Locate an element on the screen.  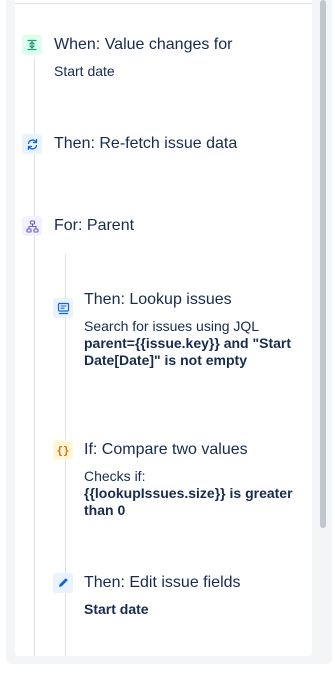
edit-description: Start date is located at coordinates (116, 609).